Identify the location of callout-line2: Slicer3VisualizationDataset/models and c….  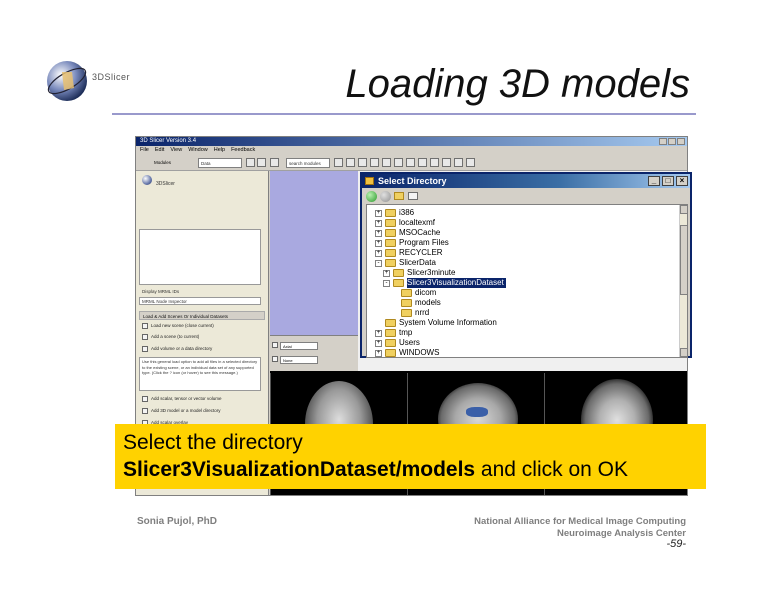
(410, 469).